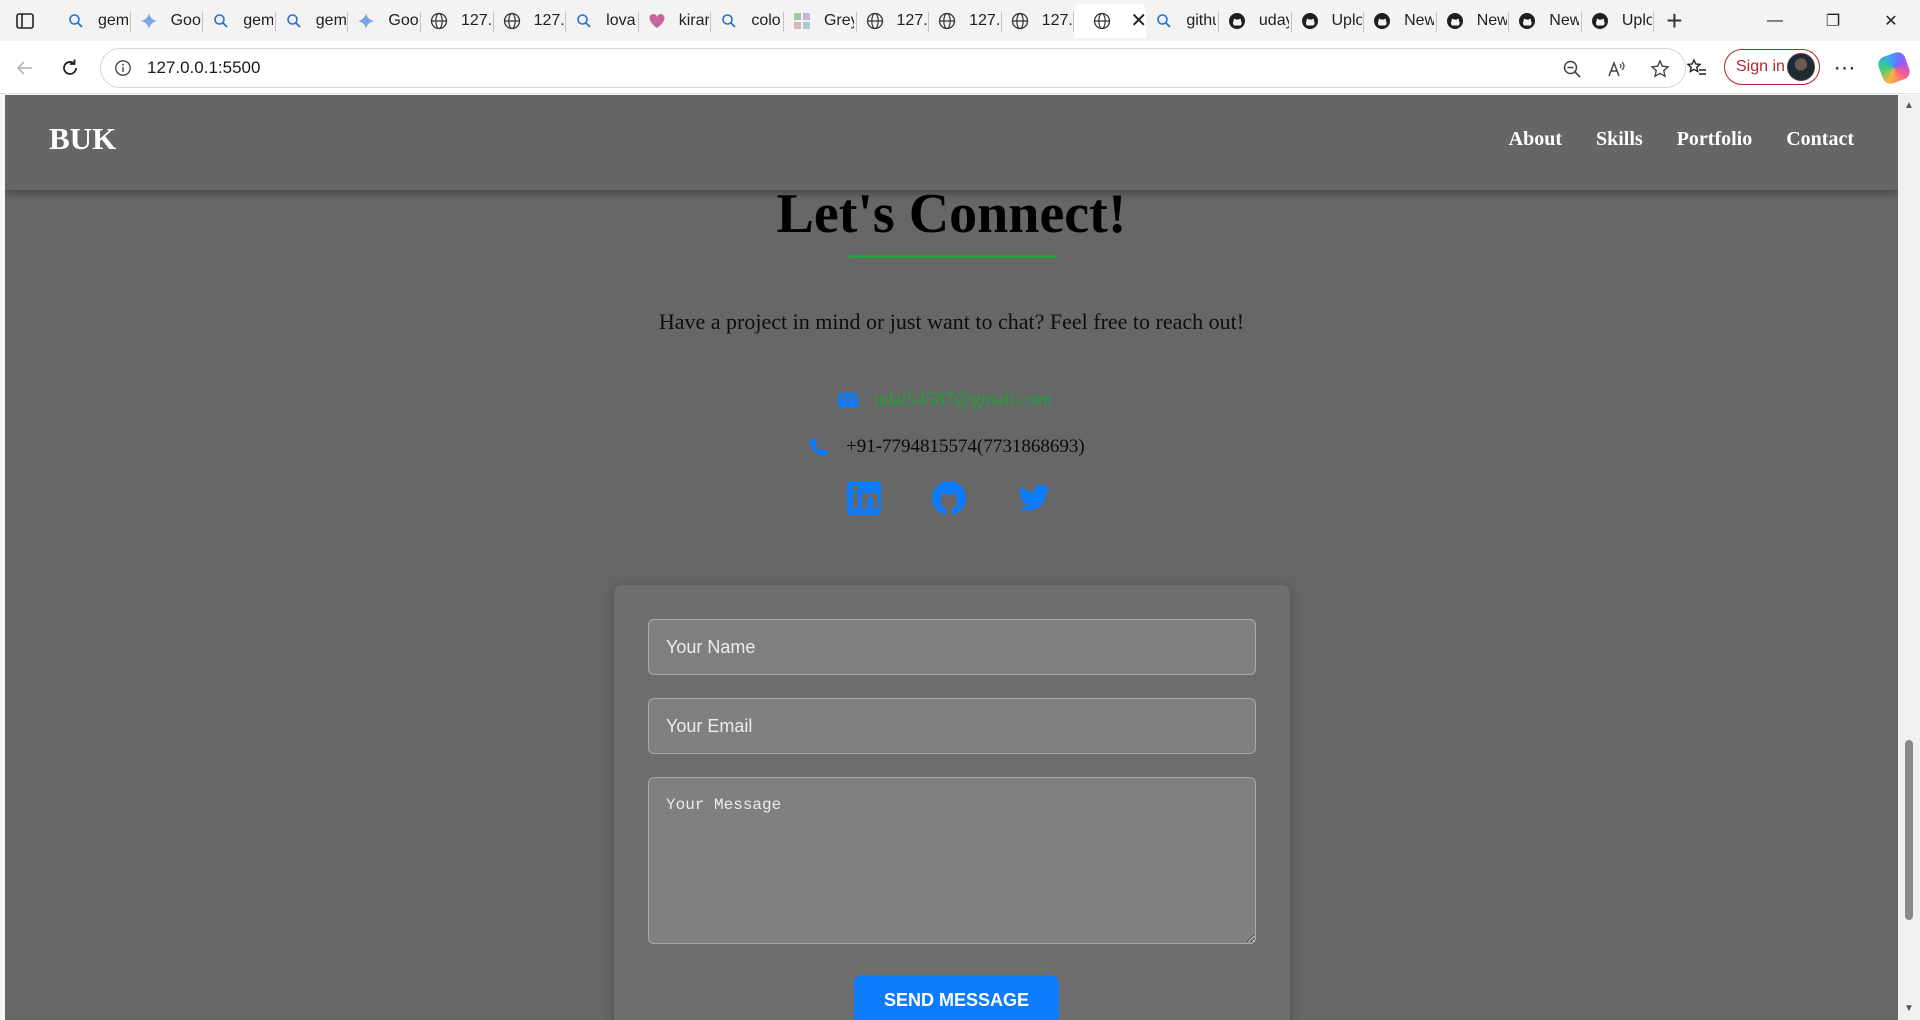 The width and height of the screenshot is (1920, 1020). Describe the element at coordinates (1909, 106) in the screenshot. I see `scroll-up-arrow-icon: ▲` at that location.